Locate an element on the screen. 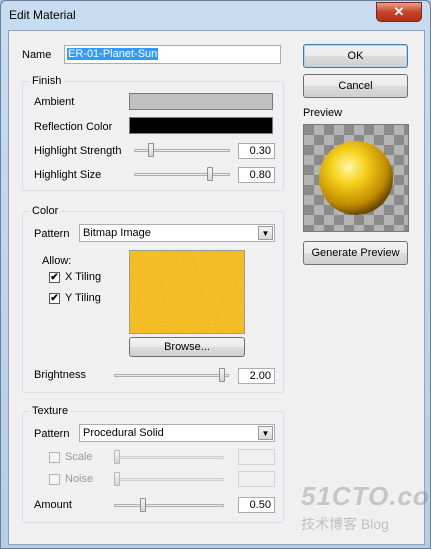 This screenshot has height=549, width=431. texture-pattern-value: Procedural Solid is located at coordinates (123, 433).